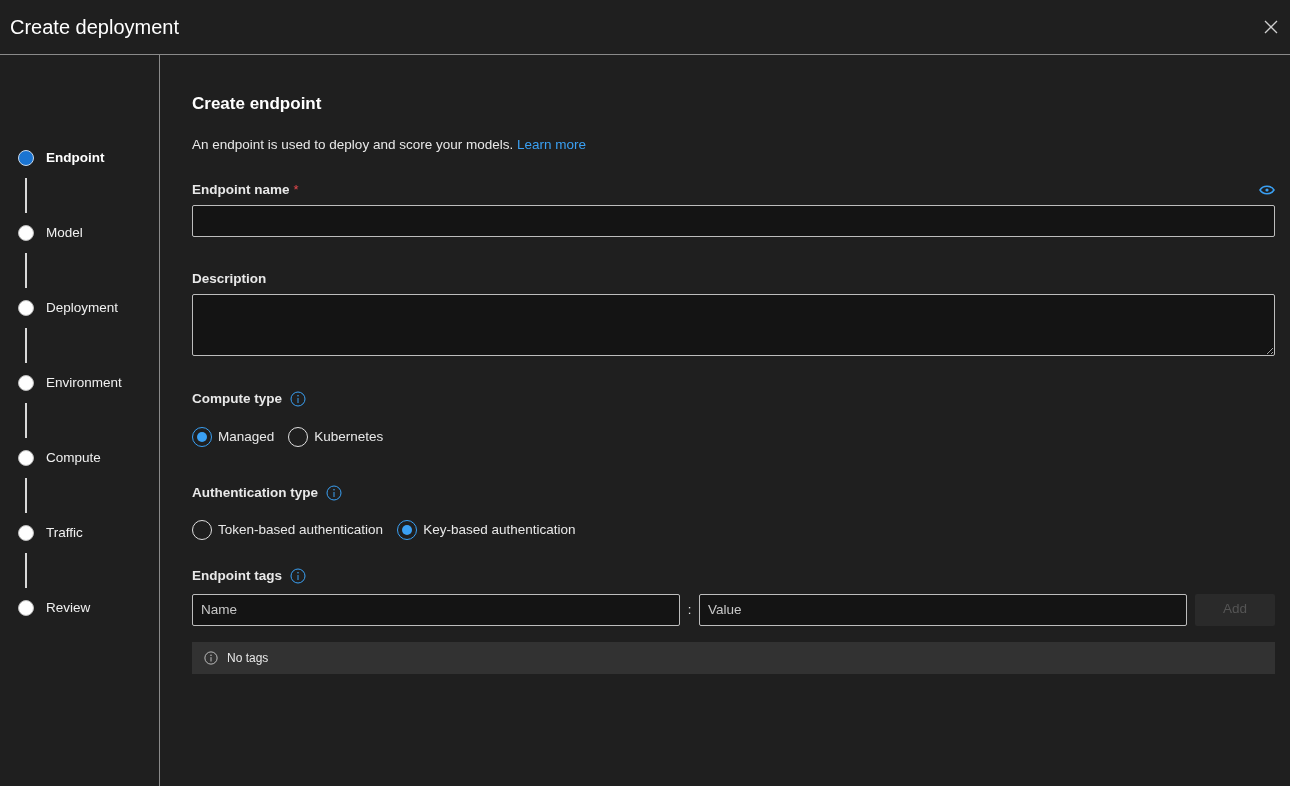 Image resolution: width=1290 pixels, height=786 pixels. I want to click on radio-label: Managed, so click(246, 436).